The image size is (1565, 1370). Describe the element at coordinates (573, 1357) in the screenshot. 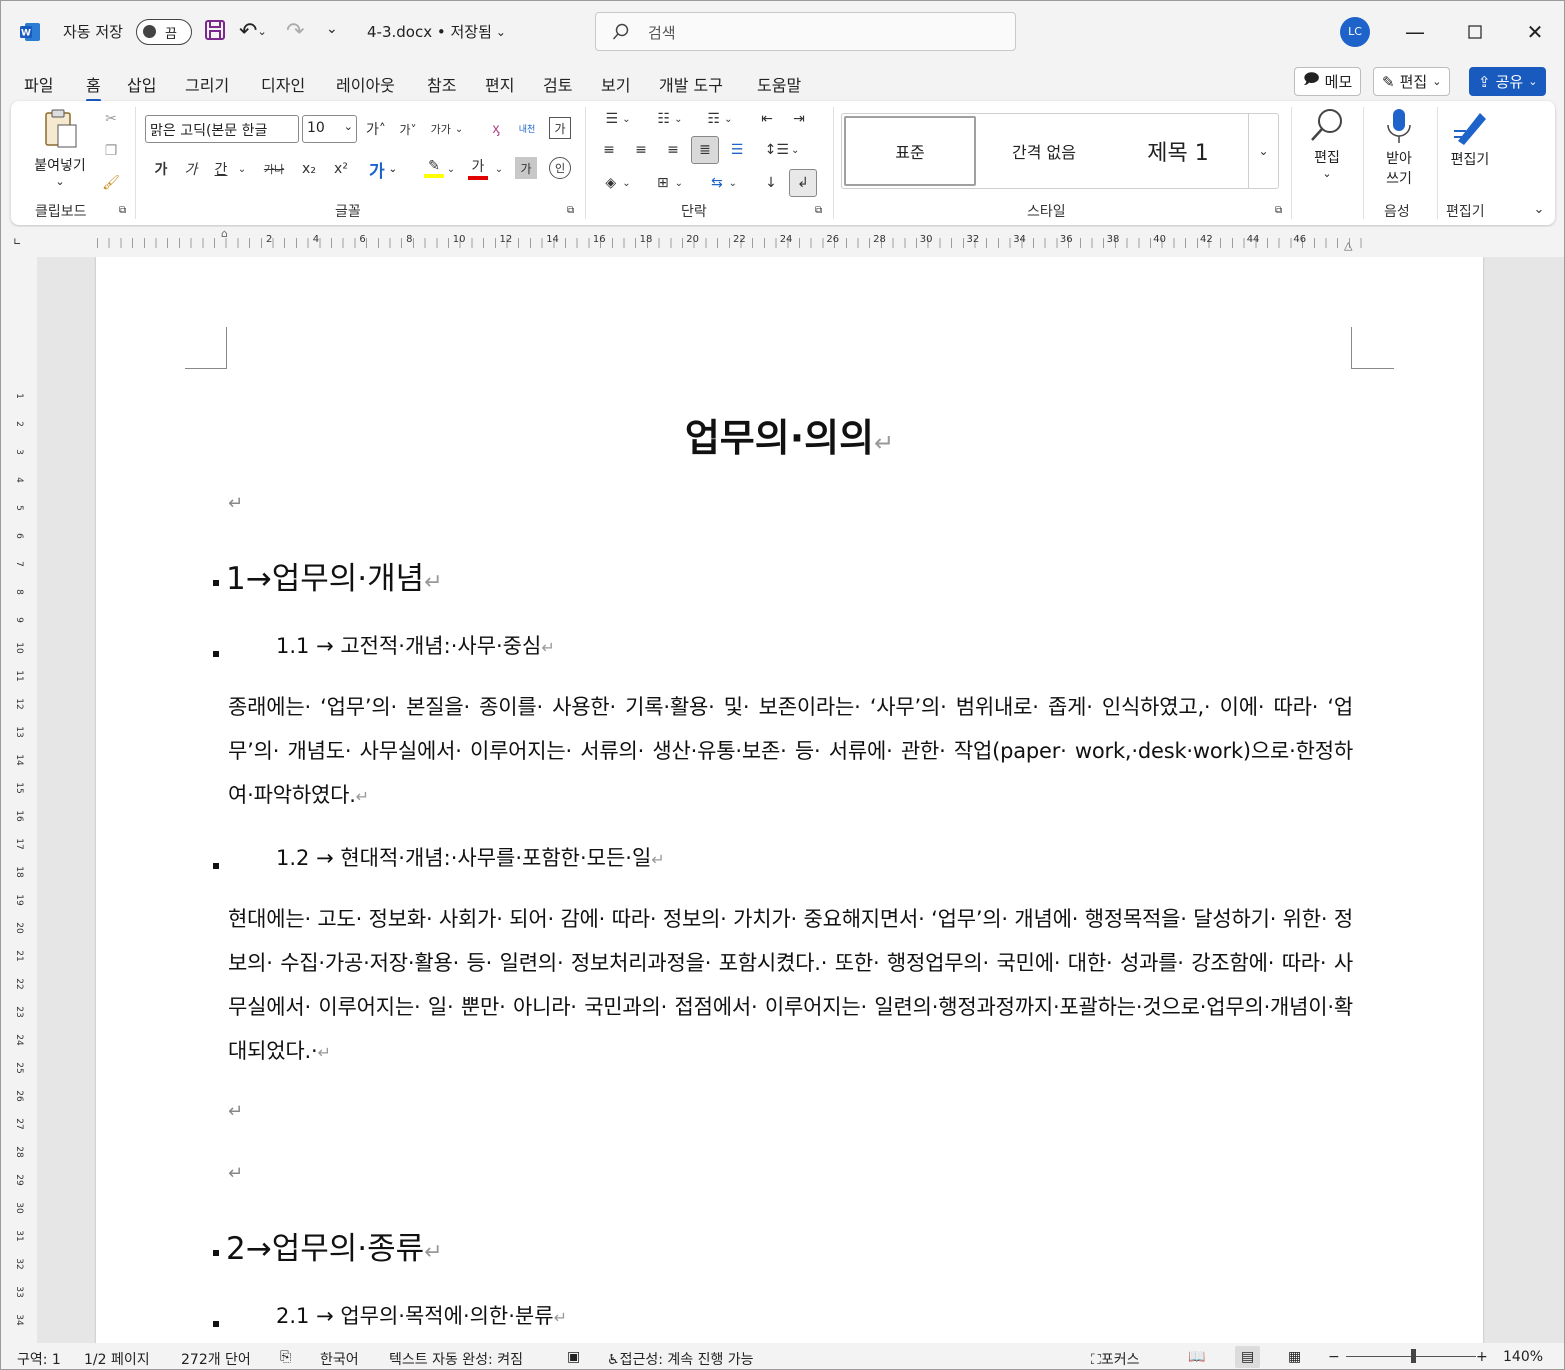

I see `macro-recording-icon: ▣` at that location.